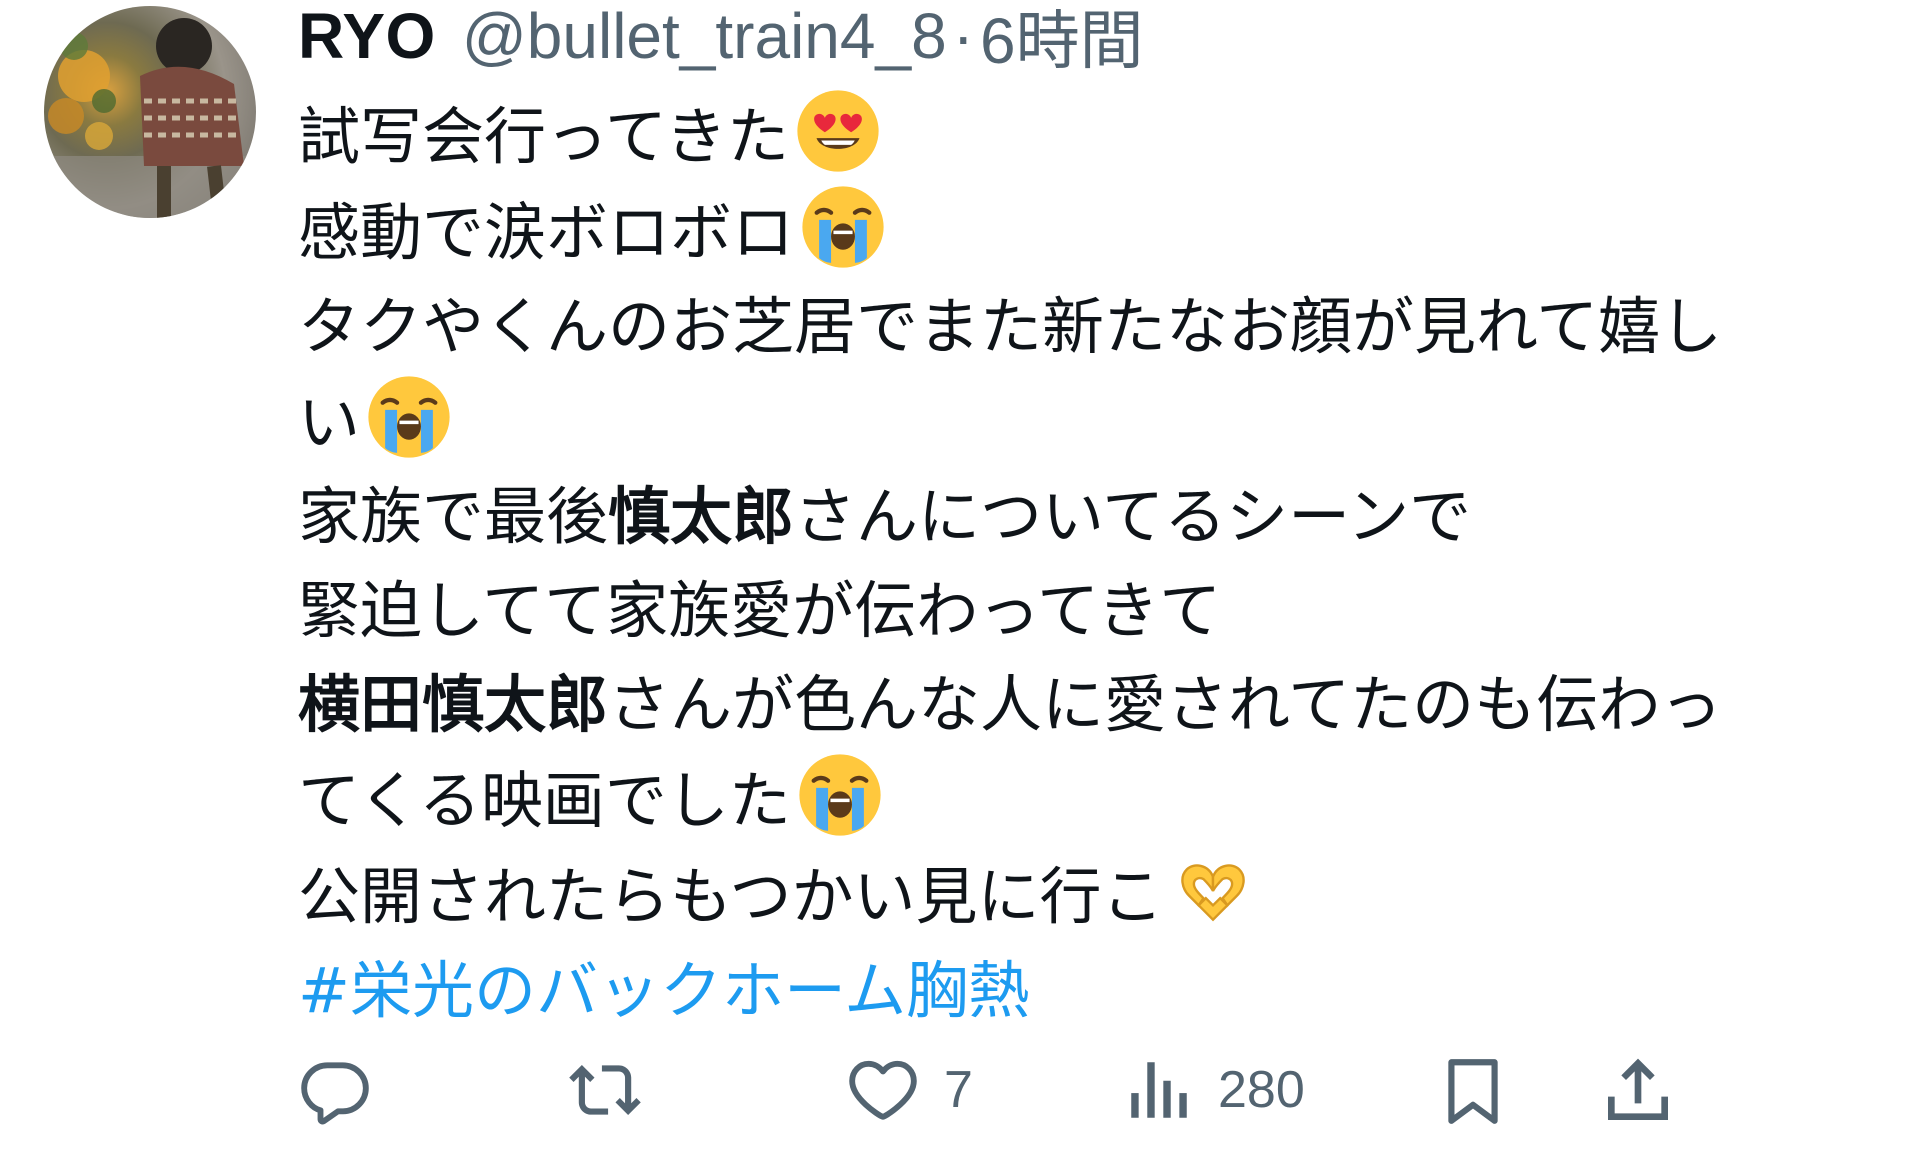 This screenshot has width=1920, height=1155. I want to click on text-segment: 公開されたらもつかい見に行こ, so click(731, 896).